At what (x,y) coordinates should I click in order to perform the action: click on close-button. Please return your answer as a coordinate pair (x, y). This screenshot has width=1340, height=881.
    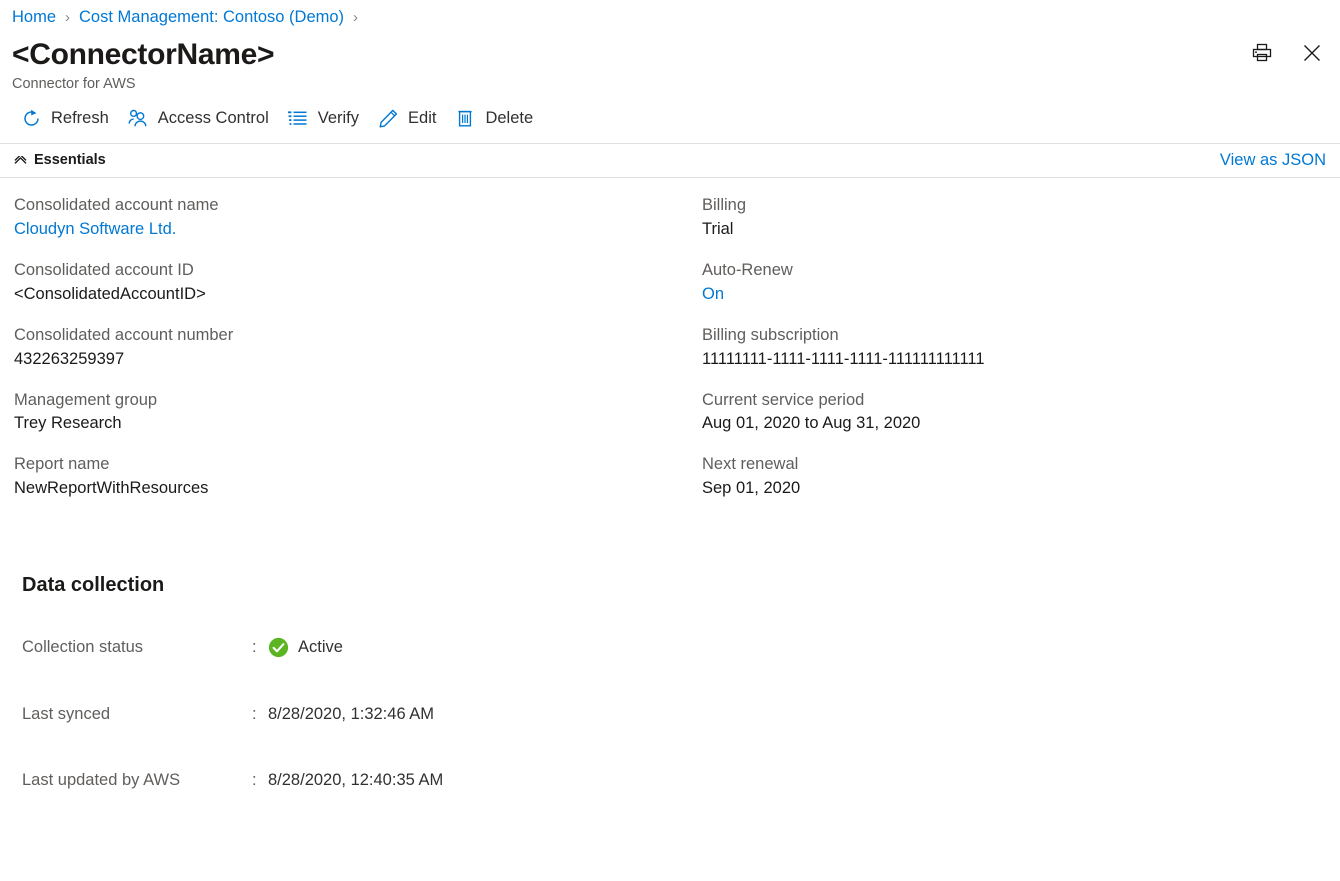
    Looking at the image, I should click on (1312, 54).